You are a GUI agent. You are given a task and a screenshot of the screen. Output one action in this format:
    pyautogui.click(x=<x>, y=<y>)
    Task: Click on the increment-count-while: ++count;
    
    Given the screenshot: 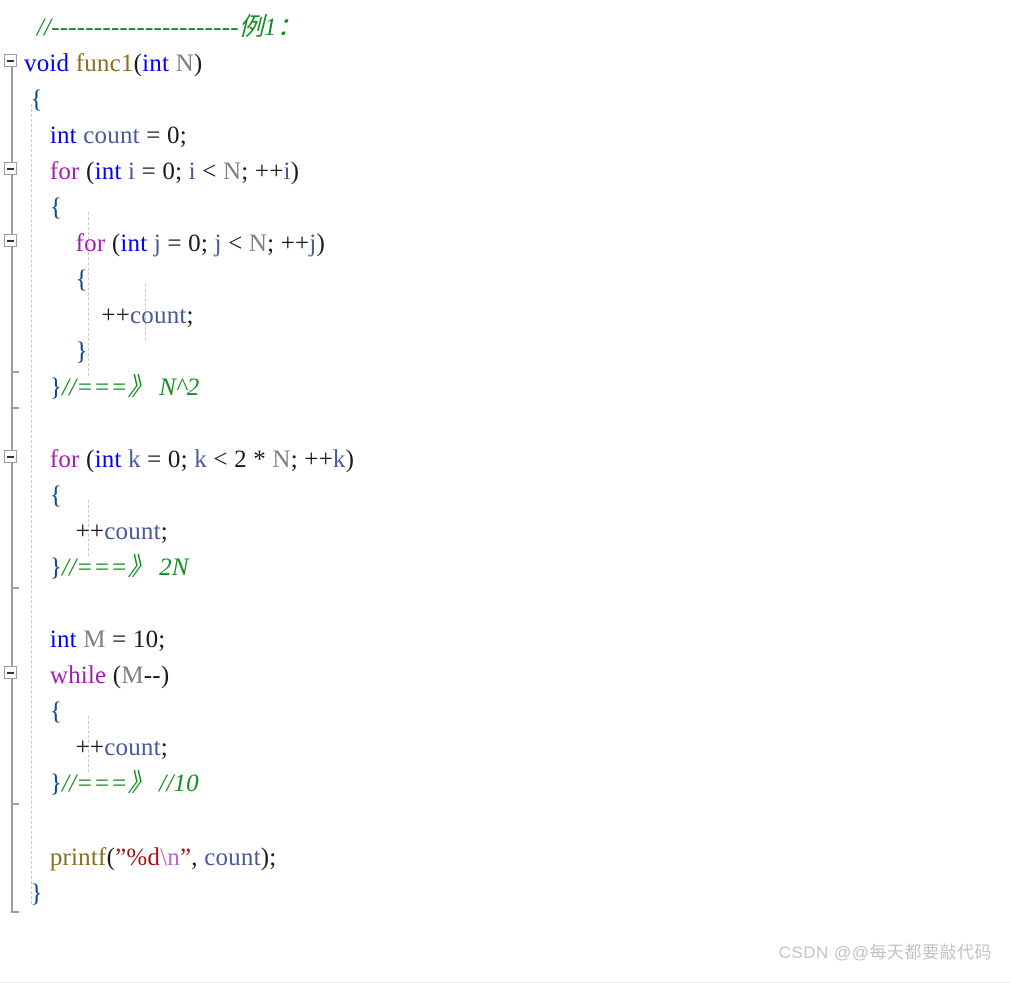 What is the action you would take?
    pyautogui.click(x=96, y=748)
    